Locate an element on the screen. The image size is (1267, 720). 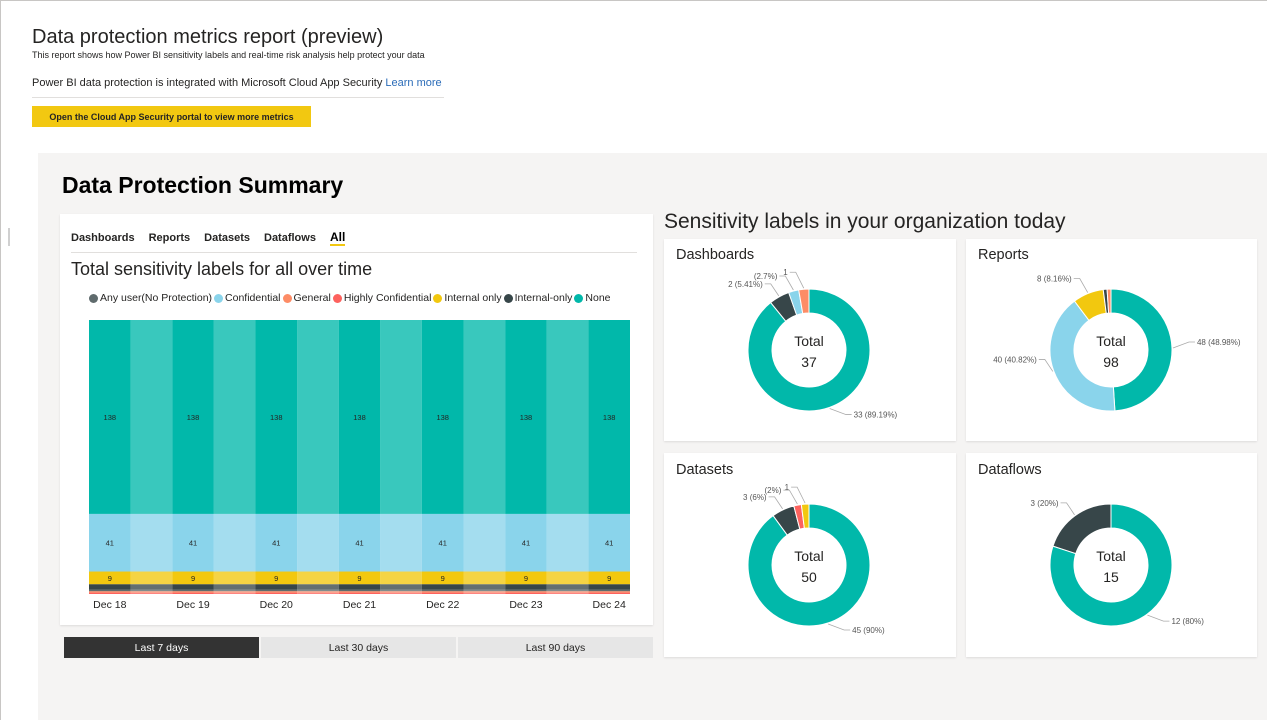
legend-label: Any user(No Protection) is located at coordinates (156, 298).